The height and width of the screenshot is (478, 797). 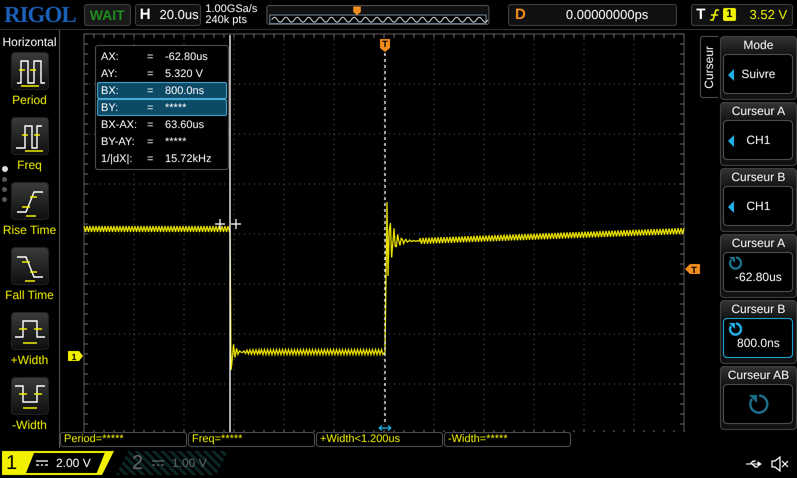 What do you see at coordinates (29, 230) in the screenshot?
I see `measure-label: Rise Time` at bounding box center [29, 230].